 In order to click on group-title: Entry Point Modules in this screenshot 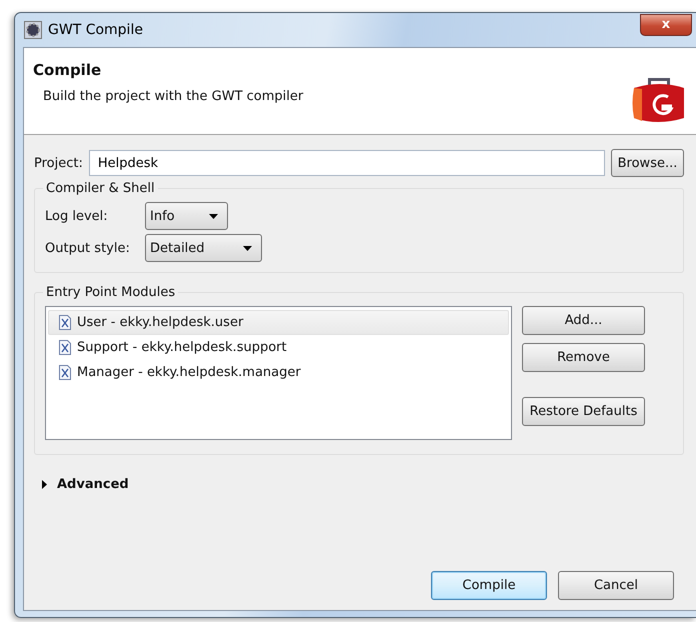, I will do `click(110, 292)`.